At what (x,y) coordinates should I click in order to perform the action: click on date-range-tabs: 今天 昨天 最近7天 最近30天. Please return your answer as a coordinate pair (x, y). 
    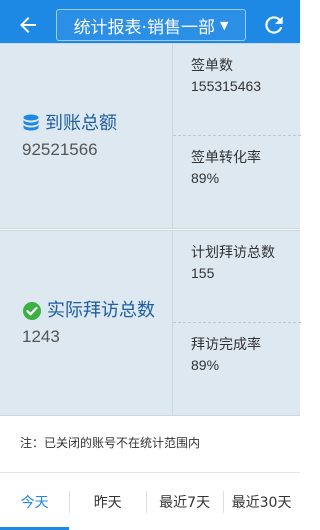
    Looking at the image, I should click on (150, 501).